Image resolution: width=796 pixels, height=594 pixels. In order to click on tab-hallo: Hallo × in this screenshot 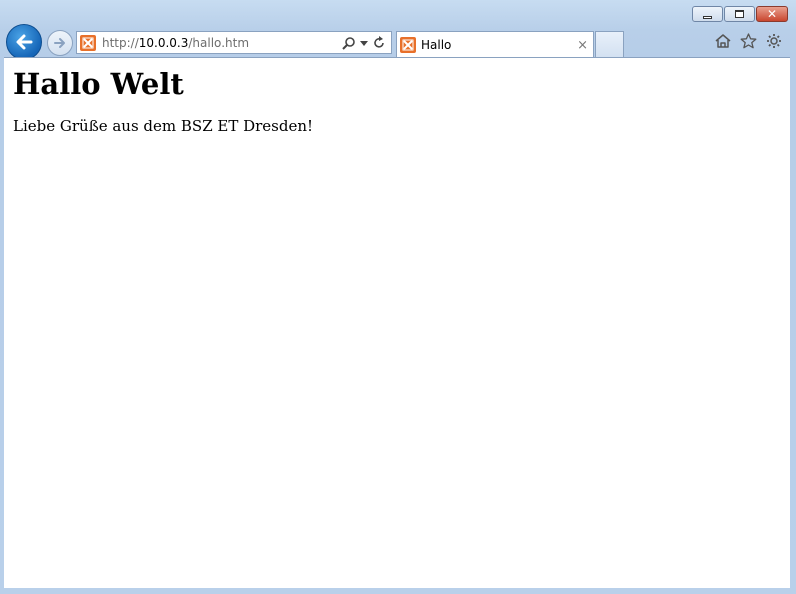, I will do `click(495, 44)`.